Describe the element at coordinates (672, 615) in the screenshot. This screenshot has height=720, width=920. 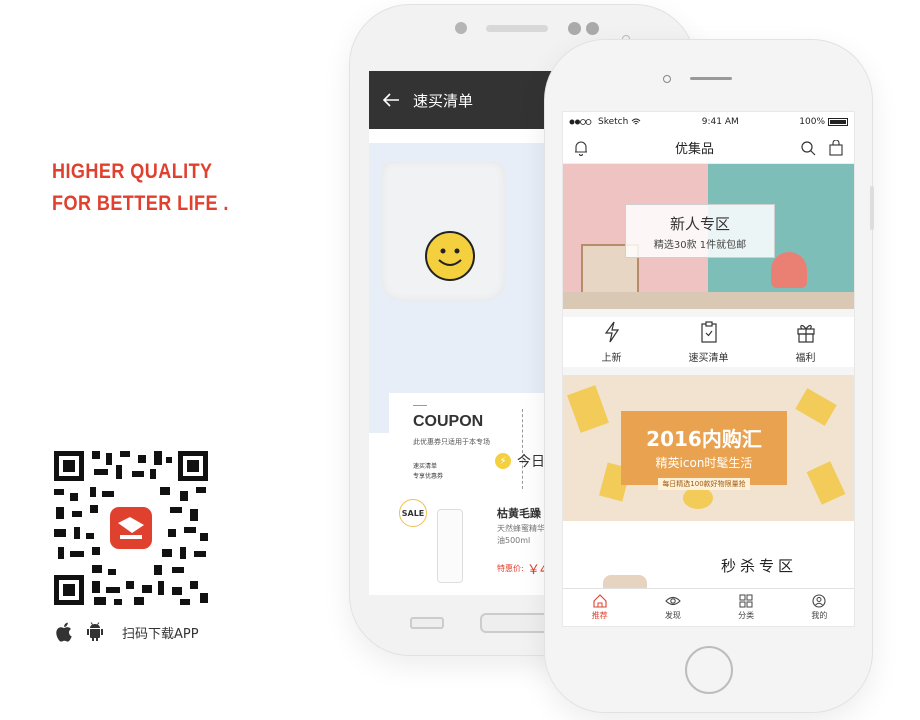
I see `tab-label: 发现` at that location.